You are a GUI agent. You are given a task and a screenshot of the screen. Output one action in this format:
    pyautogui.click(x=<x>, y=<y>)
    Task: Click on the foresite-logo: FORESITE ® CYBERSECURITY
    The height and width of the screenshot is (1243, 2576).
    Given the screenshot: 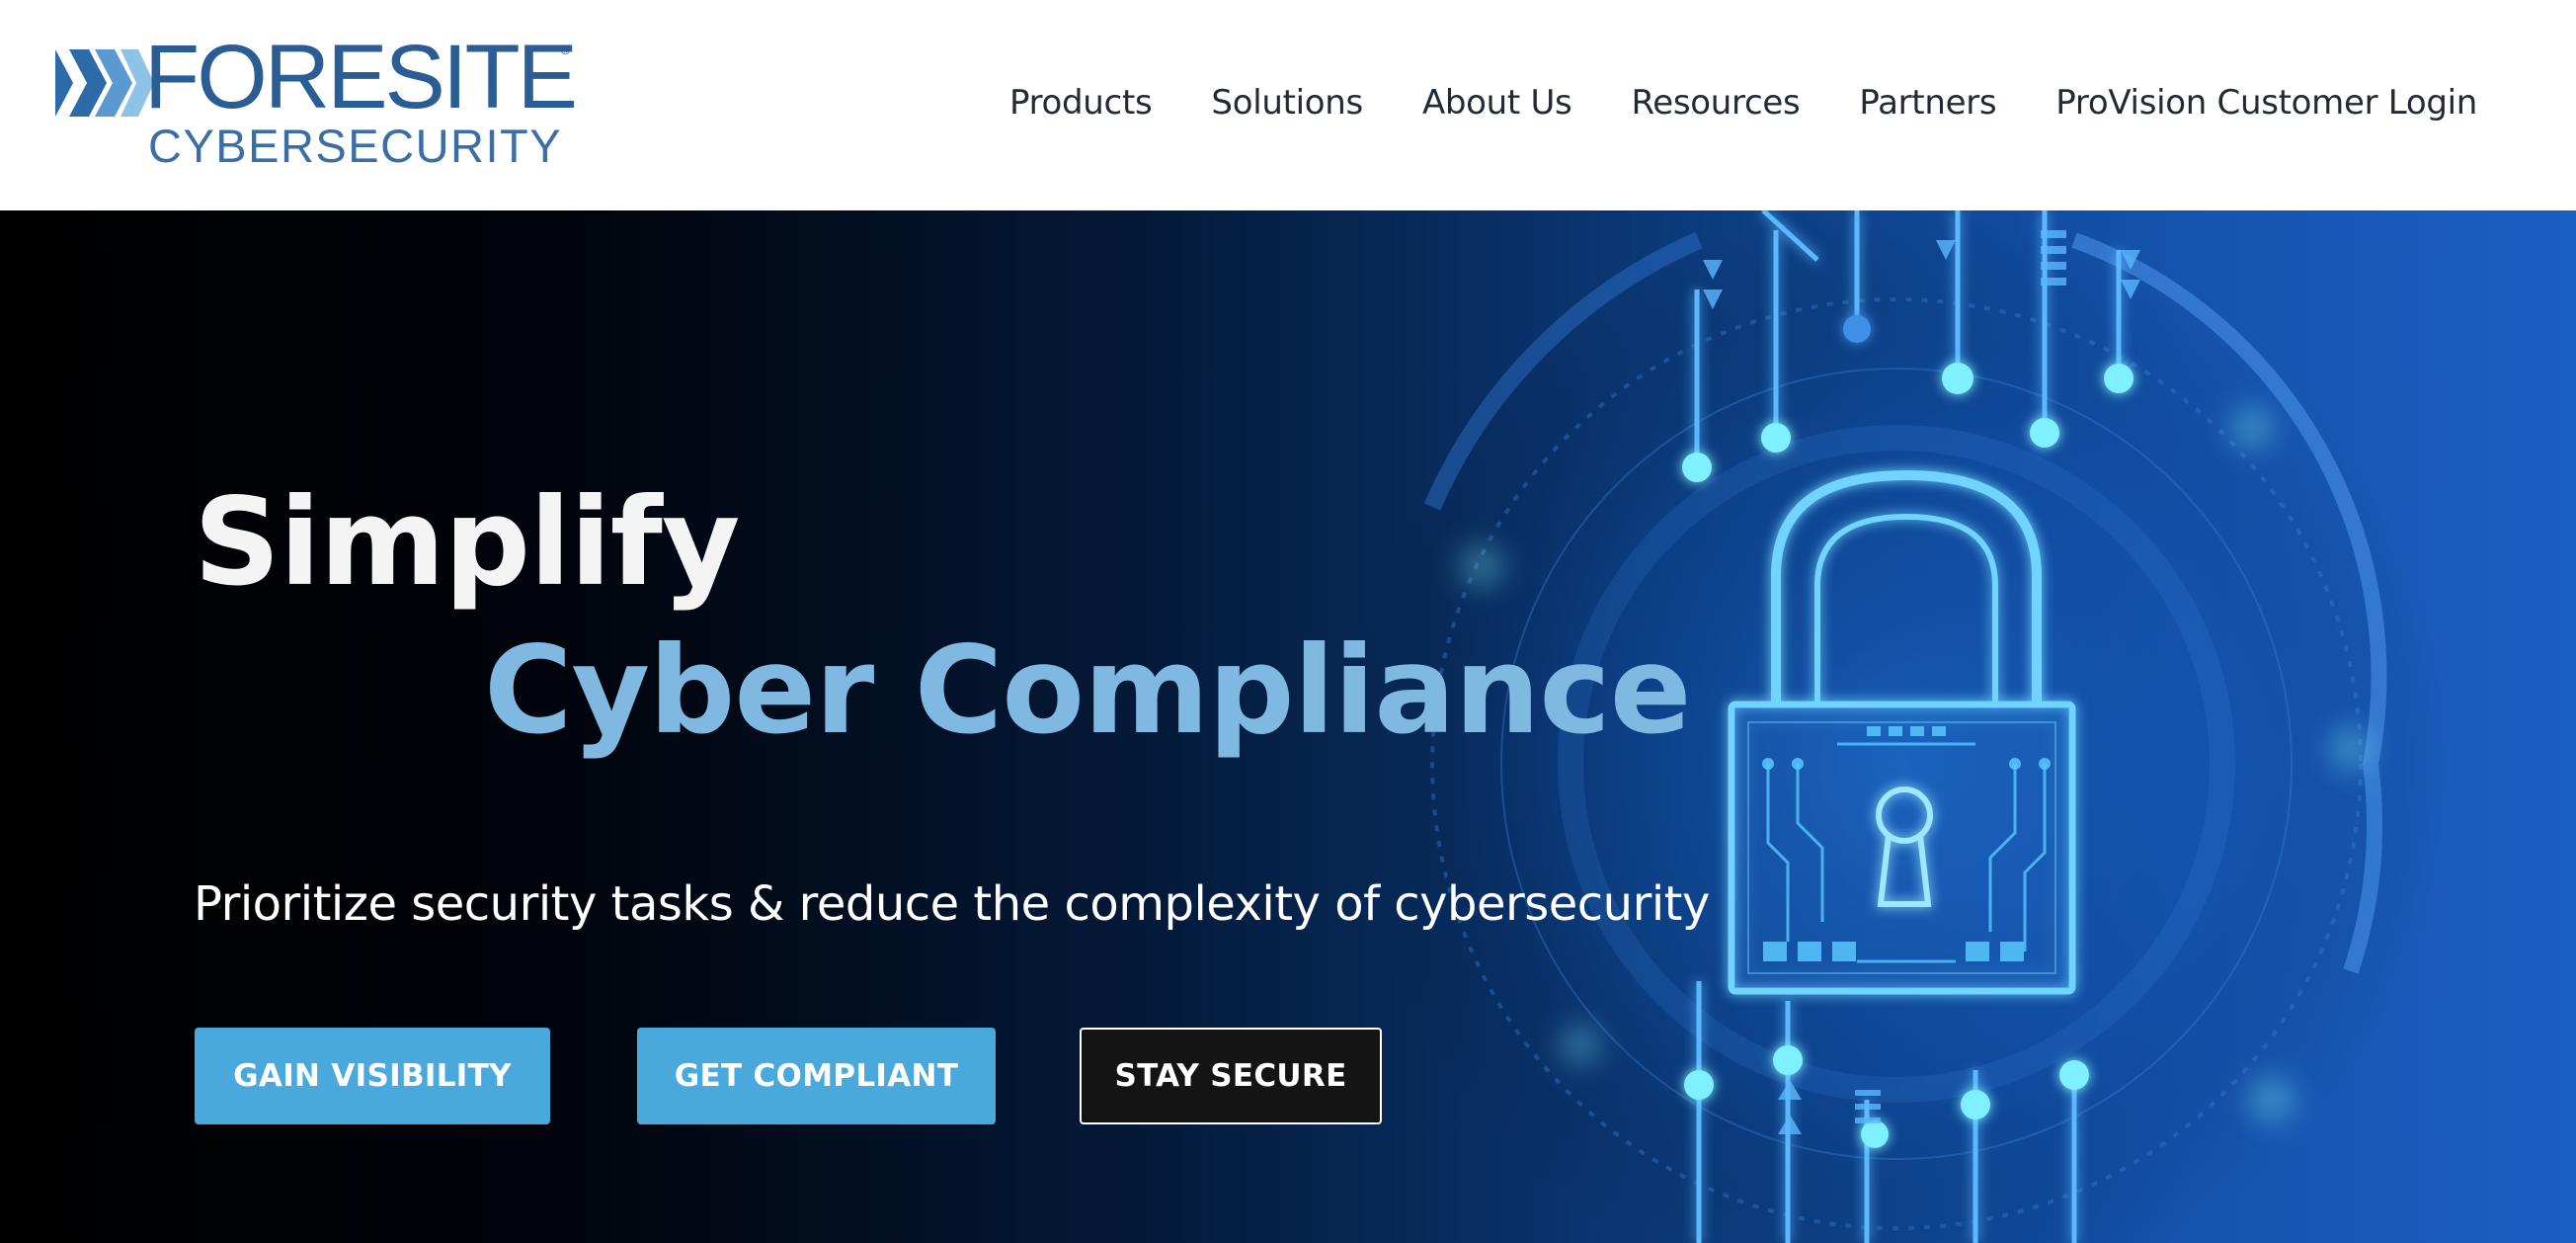 What is the action you would take?
    pyautogui.click(x=317, y=102)
    